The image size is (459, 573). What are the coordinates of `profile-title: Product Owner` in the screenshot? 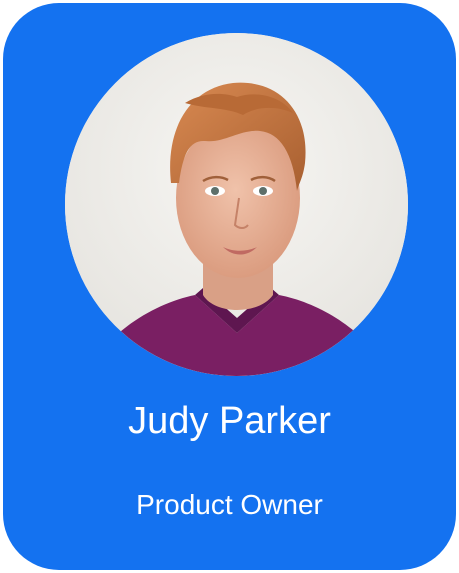 It's located at (229, 504).